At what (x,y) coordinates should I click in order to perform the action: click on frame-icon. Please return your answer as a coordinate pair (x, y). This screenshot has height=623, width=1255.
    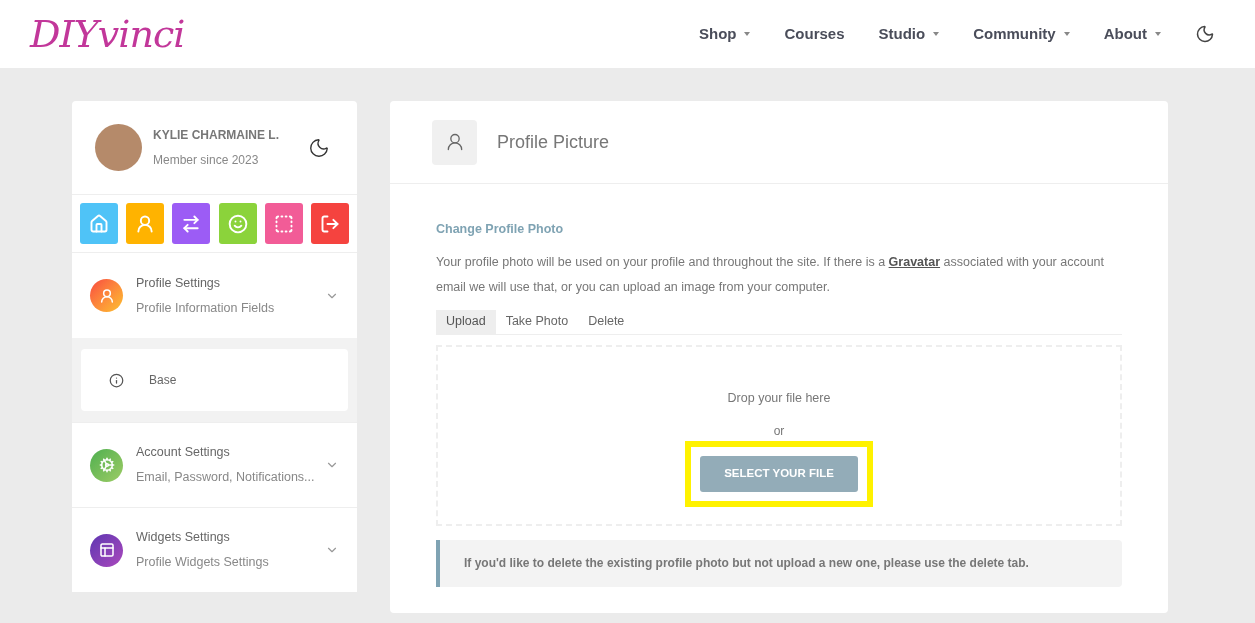
    Looking at the image, I should click on (283, 223).